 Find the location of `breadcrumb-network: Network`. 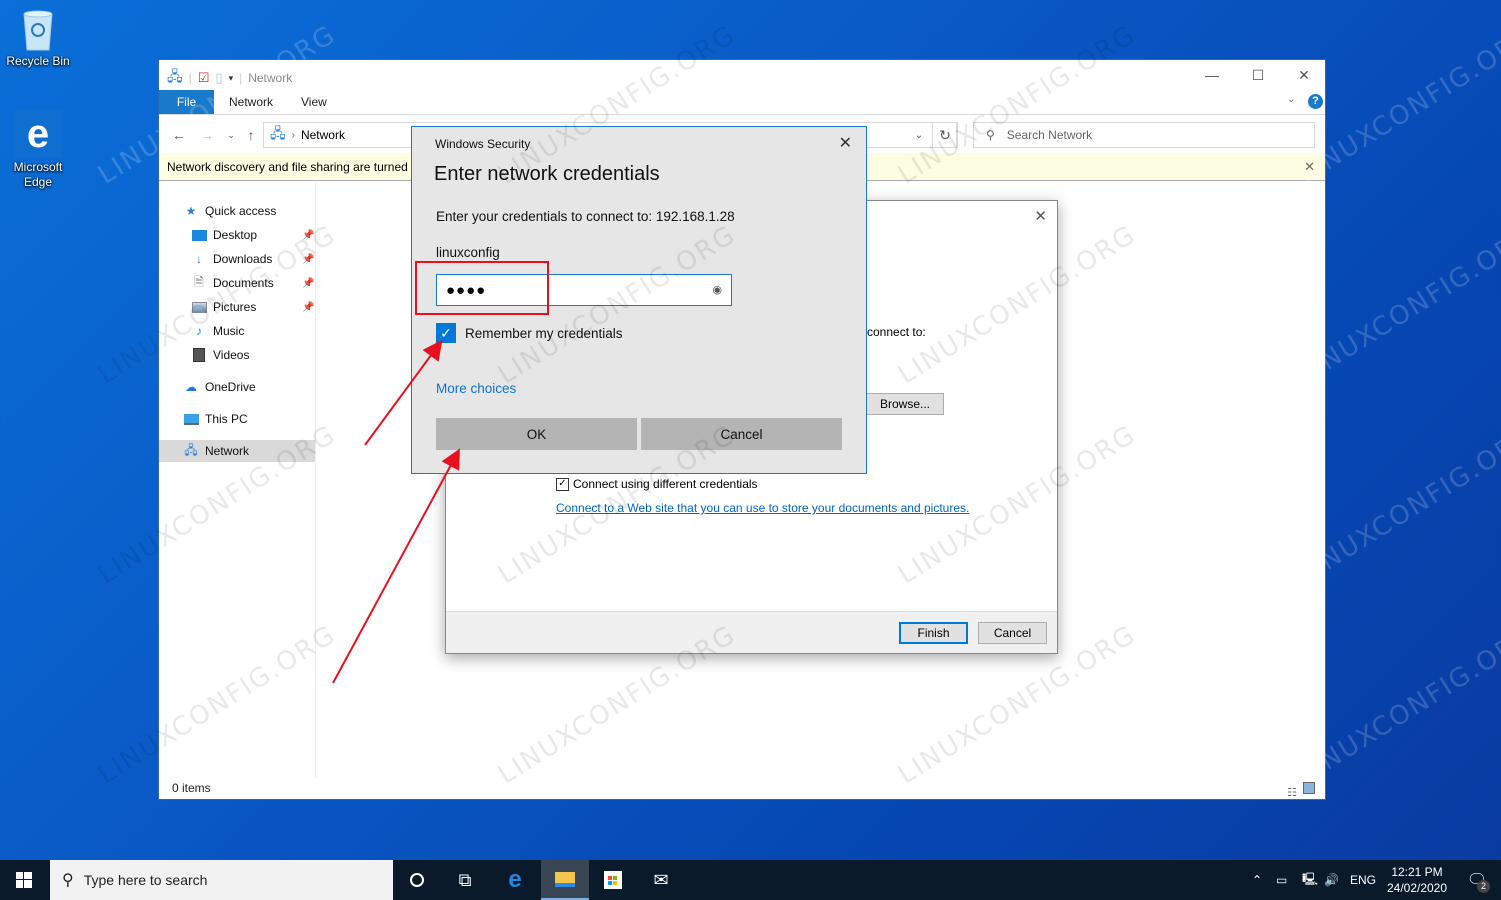

breadcrumb-network: Network is located at coordinates (323, 135).